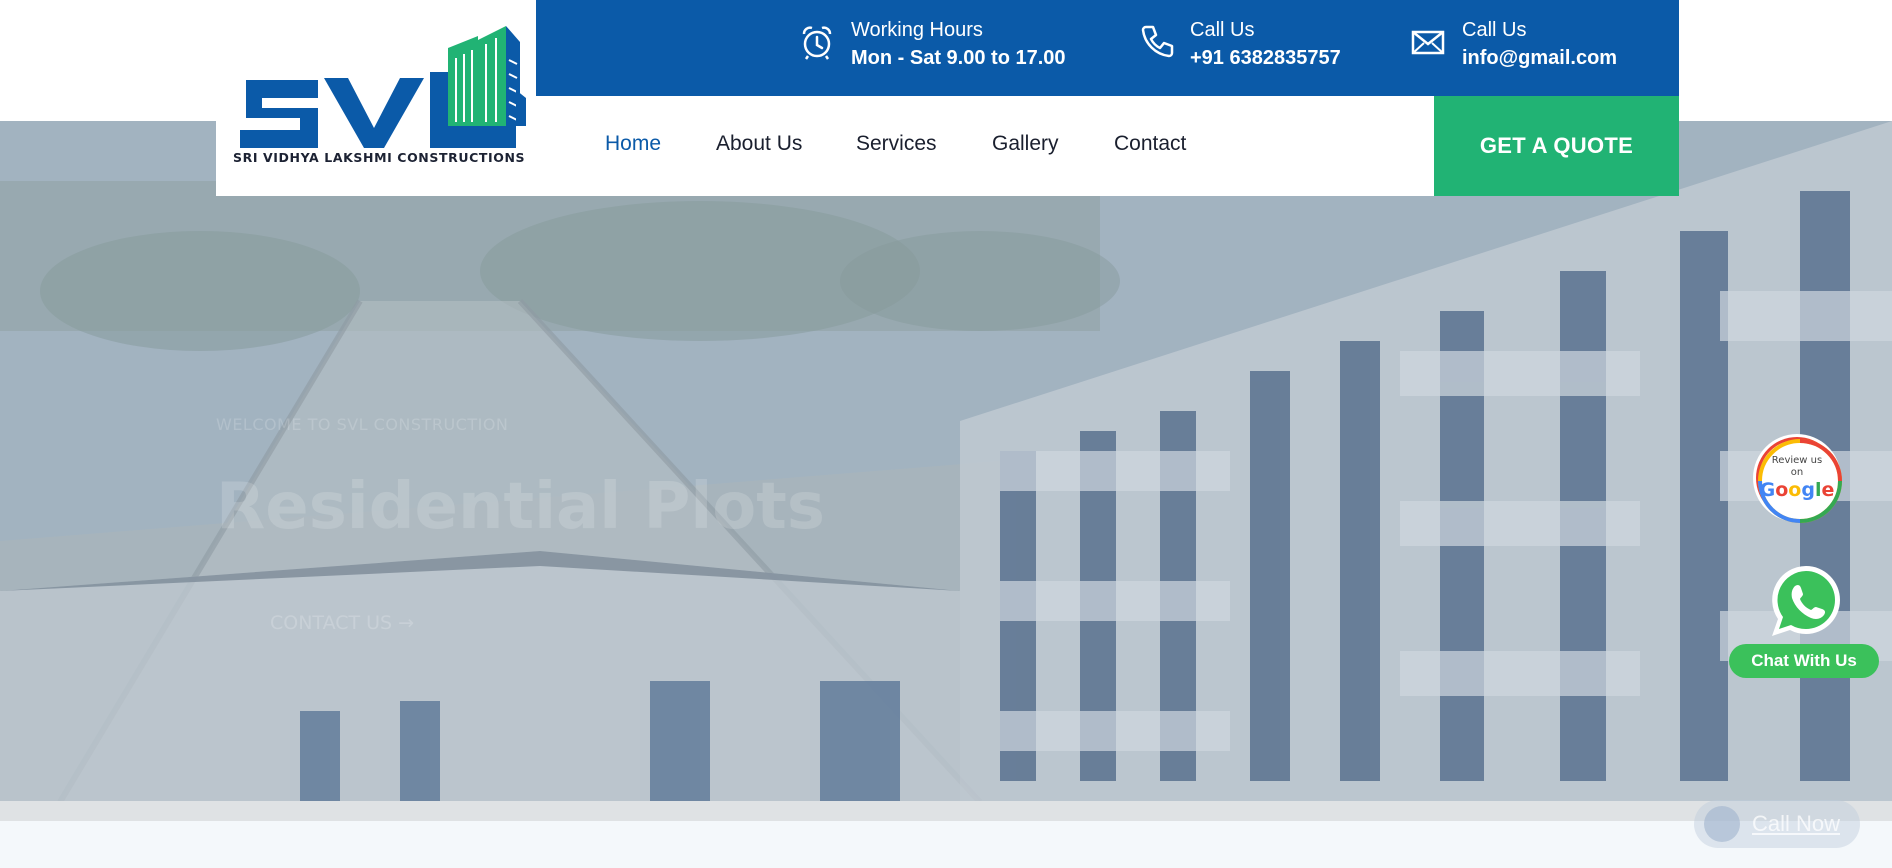 This screenshot has height=868, width=1892. Describe the element at coordinates (1722, 824) in the screenshot. I see `call-now-phone-icon` at that location.